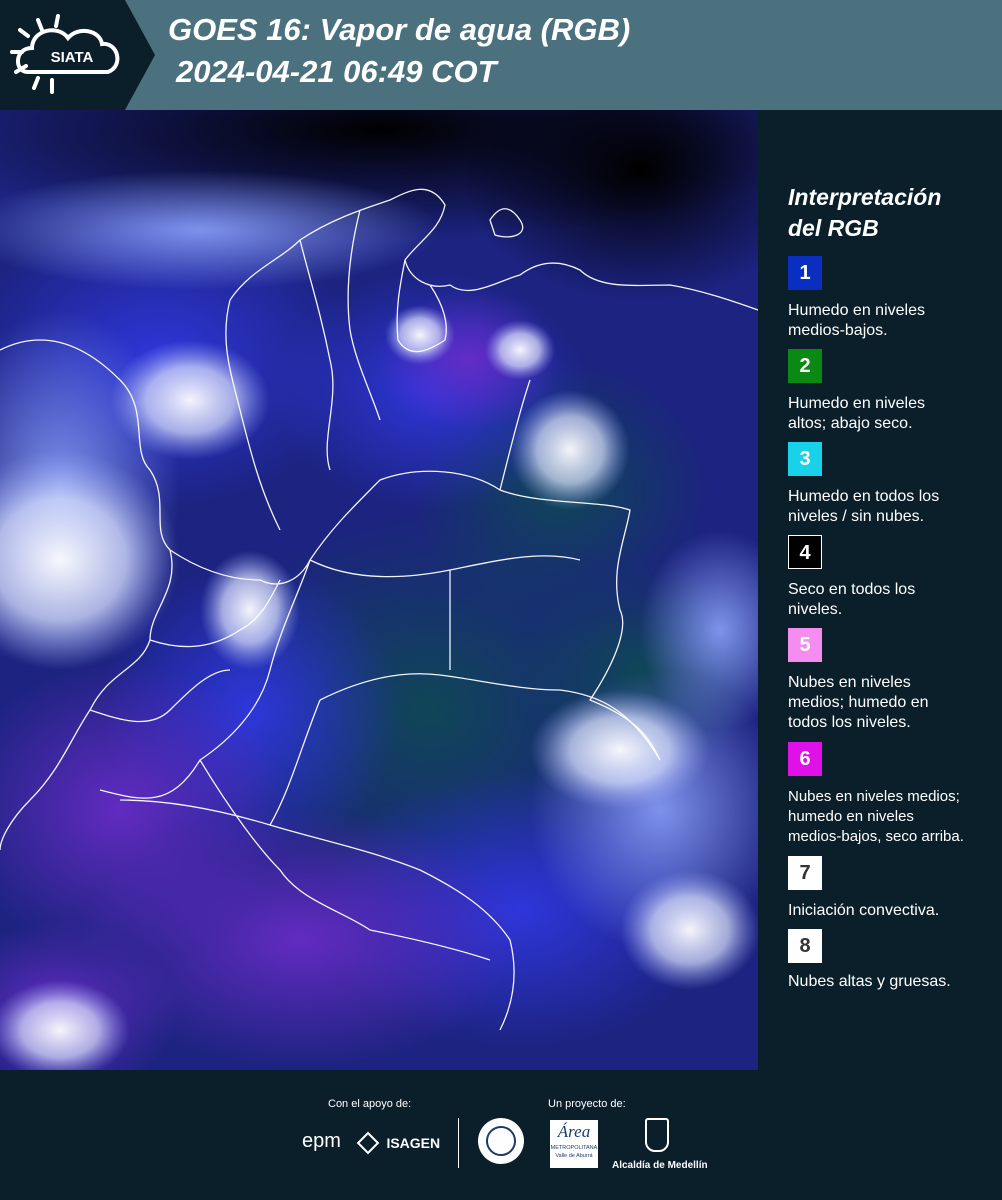  I want to click on legend-swatch-4: 4, so click(805, 552).